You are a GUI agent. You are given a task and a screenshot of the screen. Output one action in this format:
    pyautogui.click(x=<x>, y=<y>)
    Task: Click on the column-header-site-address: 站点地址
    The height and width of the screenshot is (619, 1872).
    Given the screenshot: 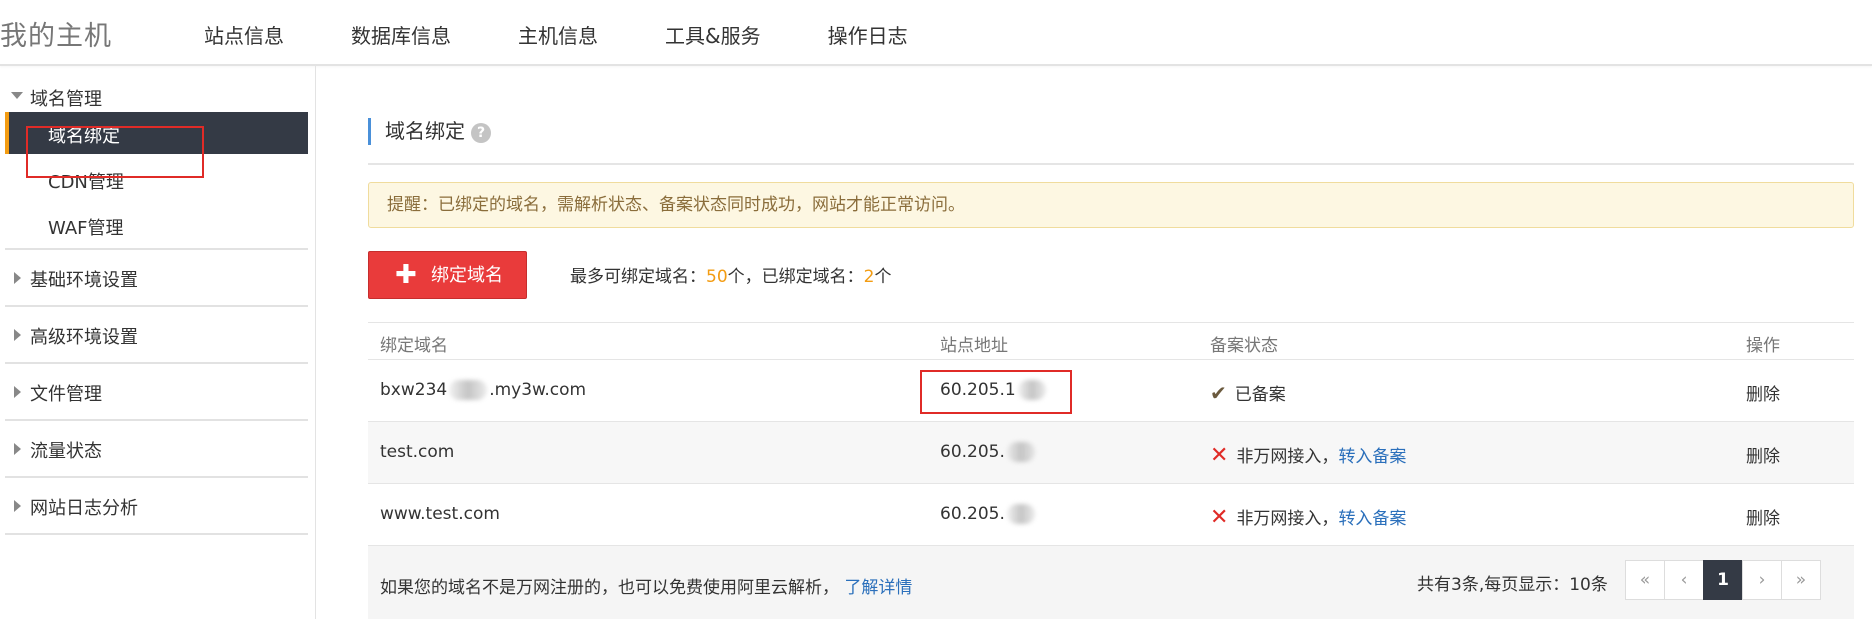 What is the action you would take?
    pyautogui.click(x=974, y=346)
    